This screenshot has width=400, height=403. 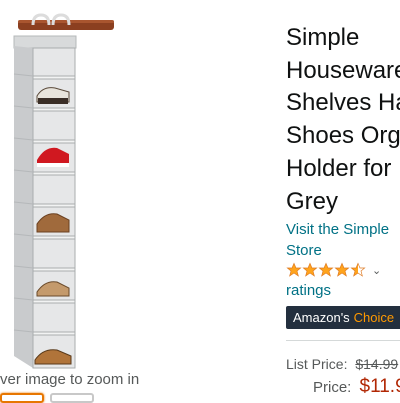 What do you see at coordinates (338, 229) in the screenshot?
I see `store-link-line: Visit the Simple` at bounding box center [338, 229].